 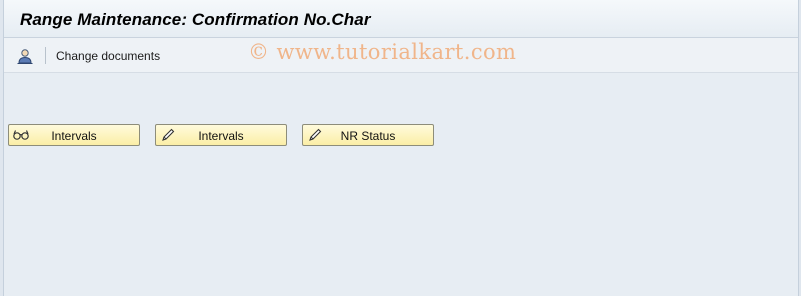 I want to click on user-document-icon, so click(x=25, y=56).